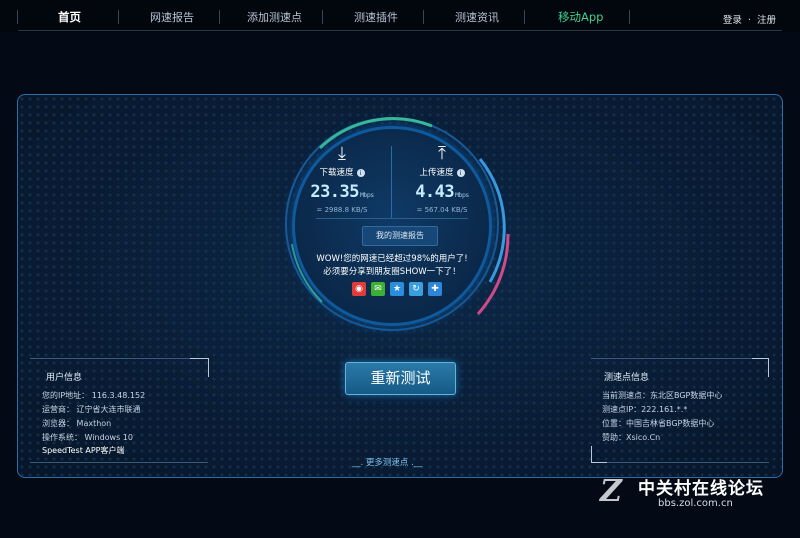 The height and width of the screenshot is (538, 800). What do you see at coordinates (658, 423) in the screenshot?
I see `test-point-location: 位置：中国吉林省BGP数据中心` at bounding box center [658, 423].